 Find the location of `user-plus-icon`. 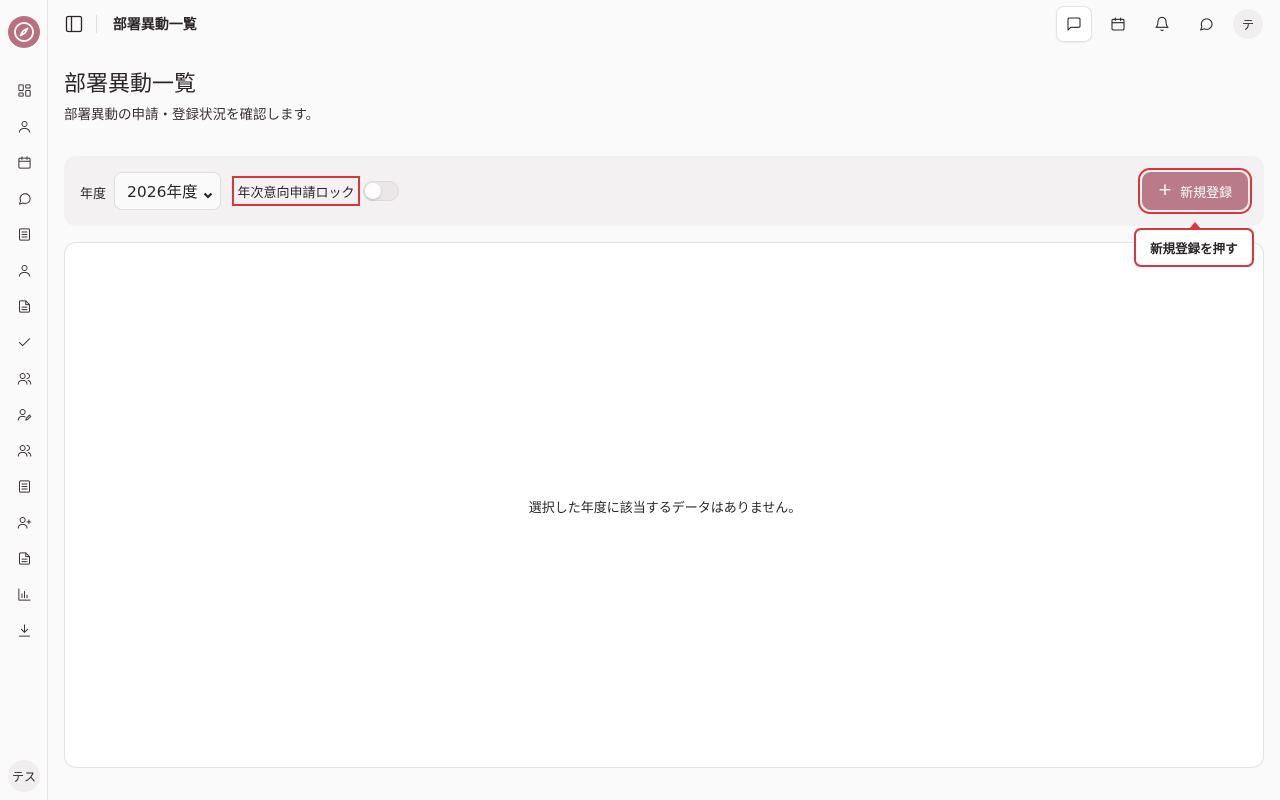

user-plus-icon is located at coordinates (24, 522).